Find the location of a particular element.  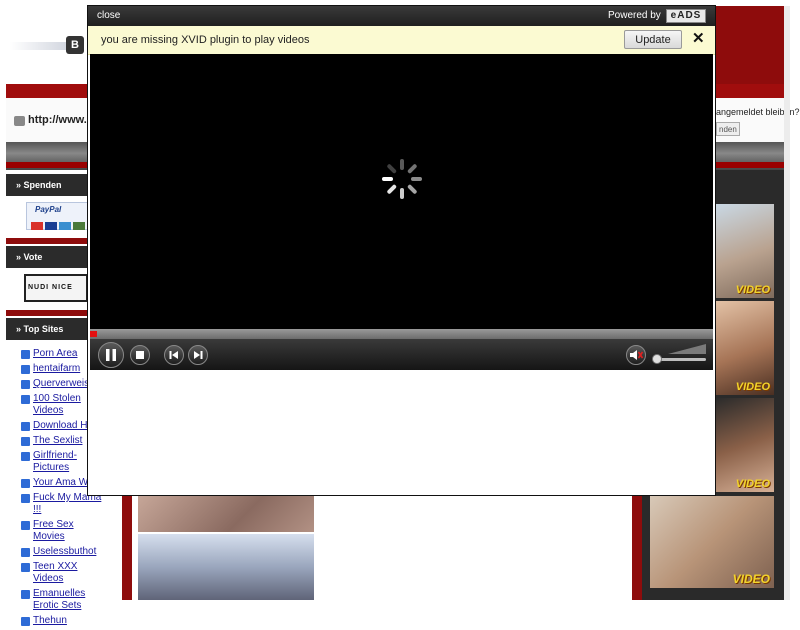

topsite-link: Girlfriend-Pictures is located at coordinates (55, 461).